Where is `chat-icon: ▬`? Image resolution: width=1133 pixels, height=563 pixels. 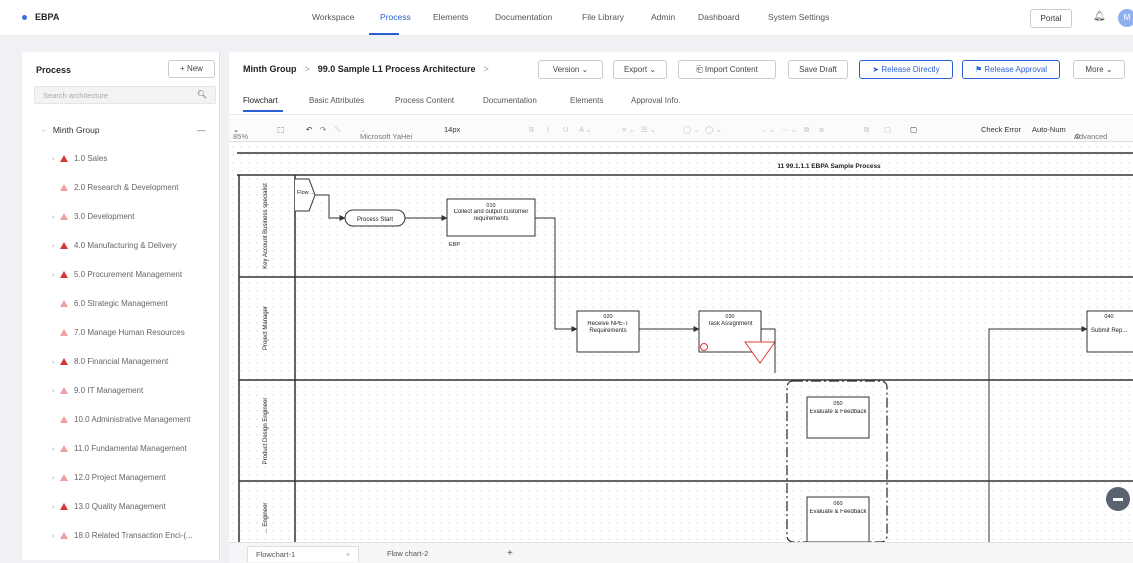
chat-icon: ▬ is located at coordinates (1118, 499).